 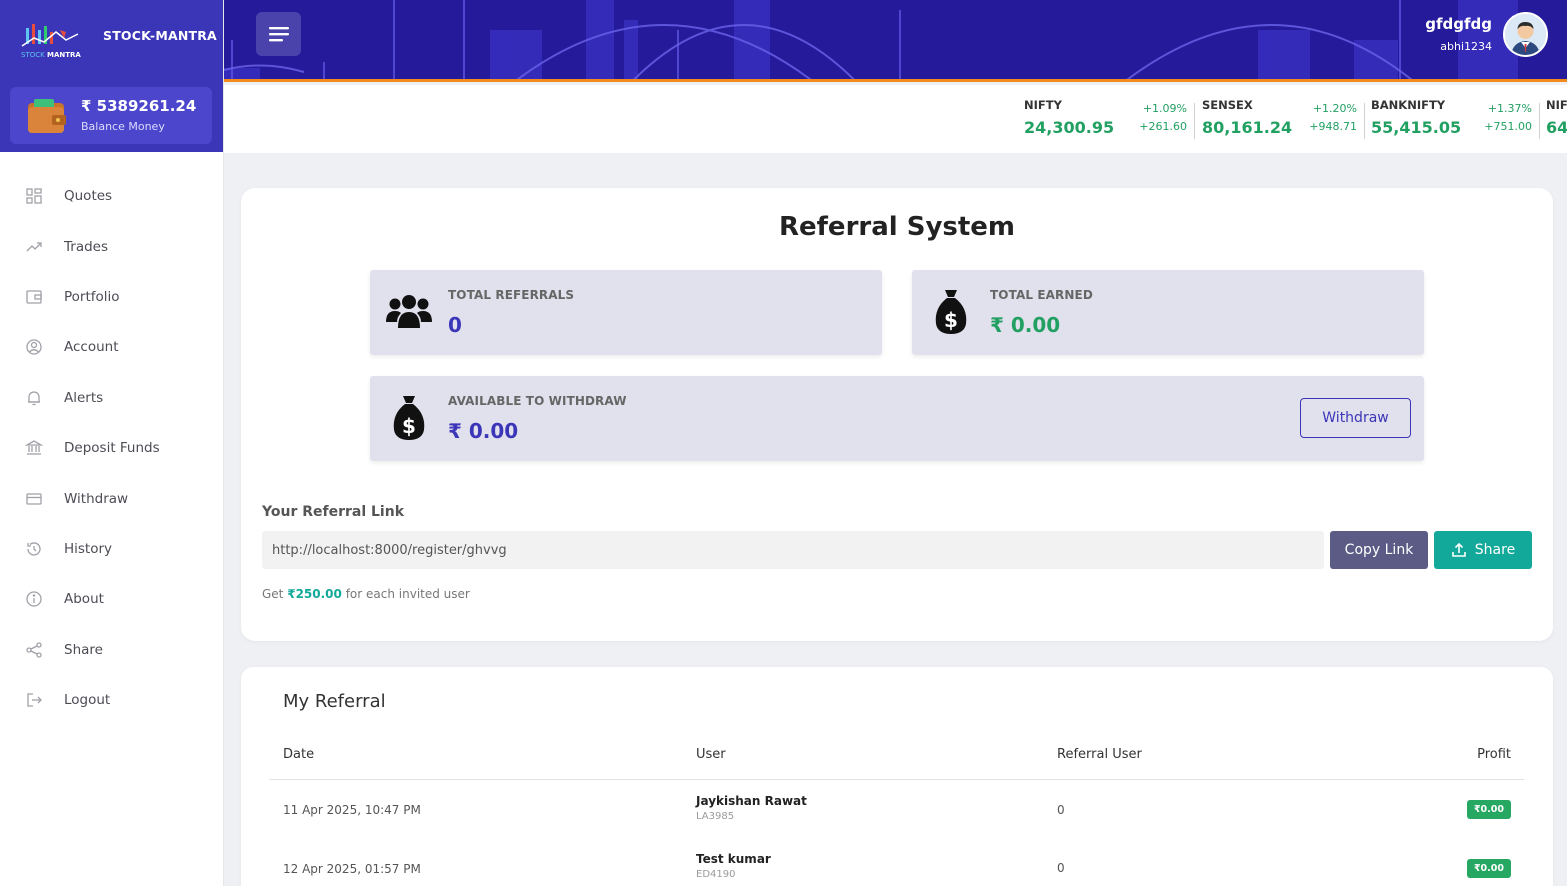 I want to click on user-name: gfdgfdg, so click(x=1458, y=24).